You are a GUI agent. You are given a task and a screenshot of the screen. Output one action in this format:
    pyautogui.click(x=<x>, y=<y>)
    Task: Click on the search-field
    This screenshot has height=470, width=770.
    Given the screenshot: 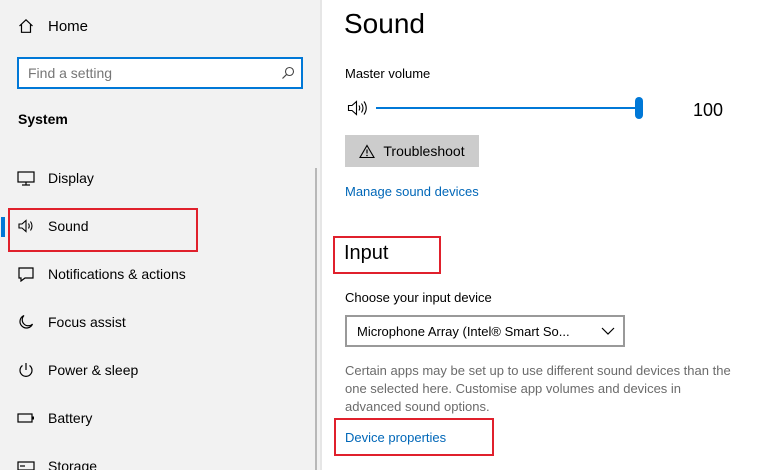 What is the action you would take?
    pyautogui.click(x=160, y=73)
    